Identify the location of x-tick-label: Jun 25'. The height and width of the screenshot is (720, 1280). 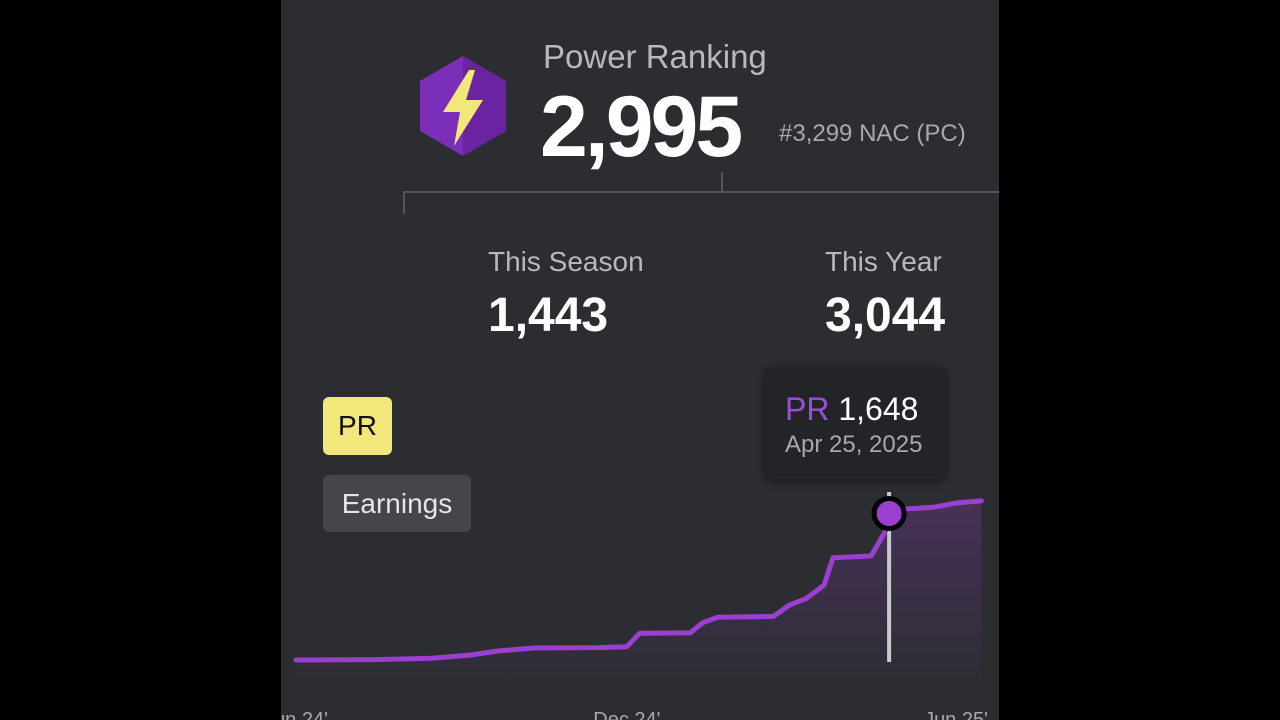
(956, 714).